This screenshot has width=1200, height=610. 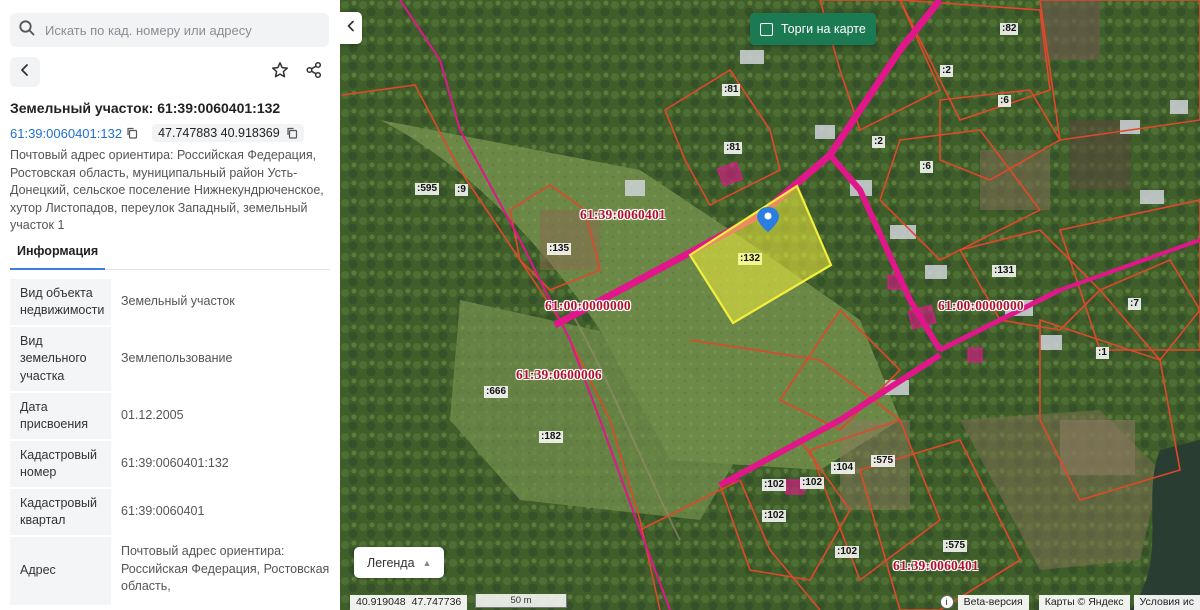 What do you see at coordinates (145, 108) in the screenshot?
I see `parcel-title: Земельный участок: 61:39:0060401:132` at bounding box center [145, 108].